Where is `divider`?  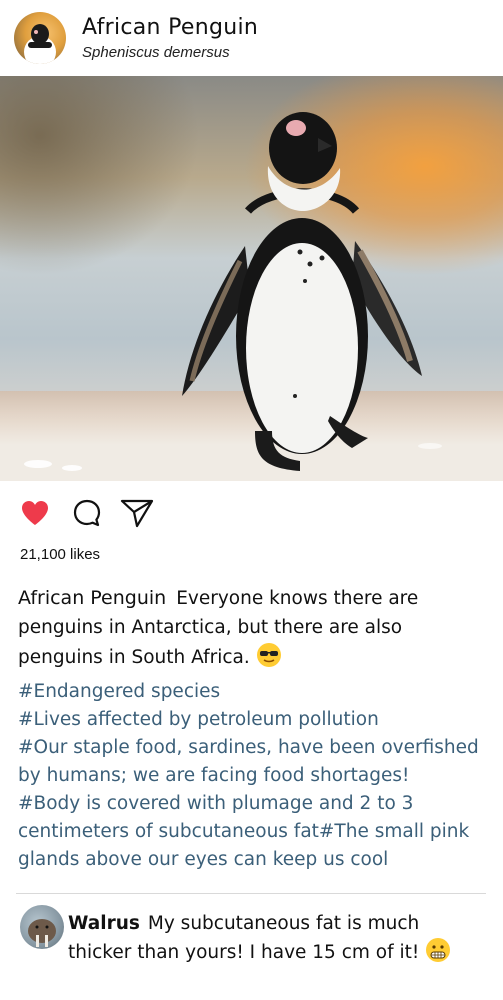 divider is located at coordinates (251, 893).